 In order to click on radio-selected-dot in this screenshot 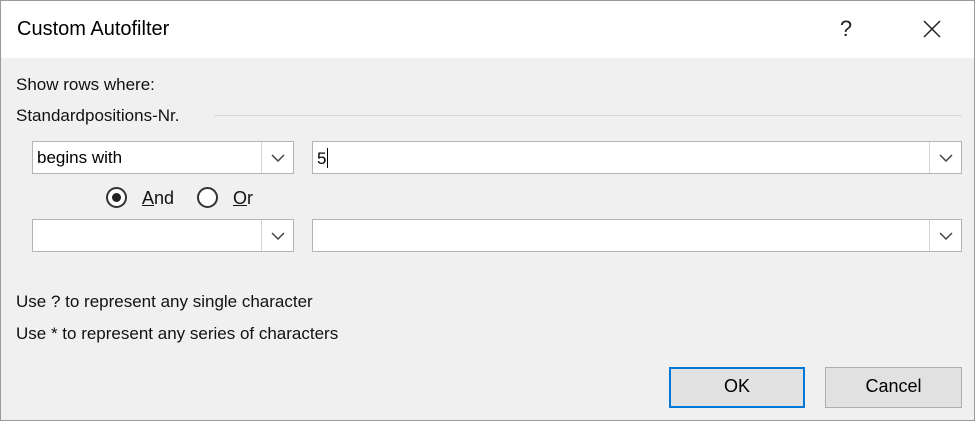, I will do `click(116, 197)`.